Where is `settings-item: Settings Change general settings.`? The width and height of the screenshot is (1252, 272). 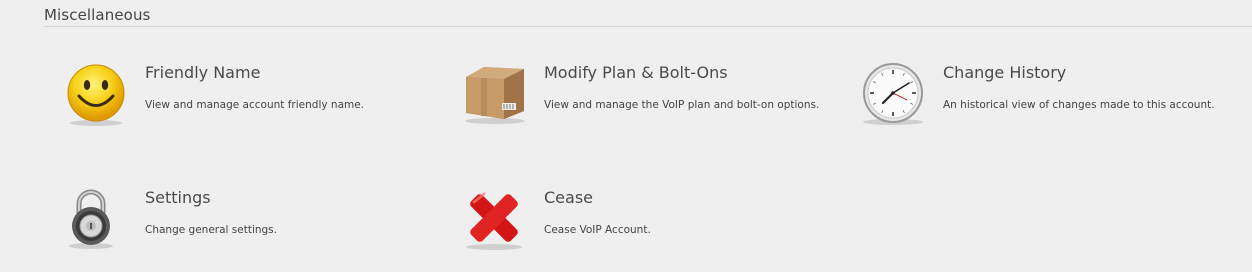
settings-item: Settings Change general settings. is located at coordinates (255, 230).